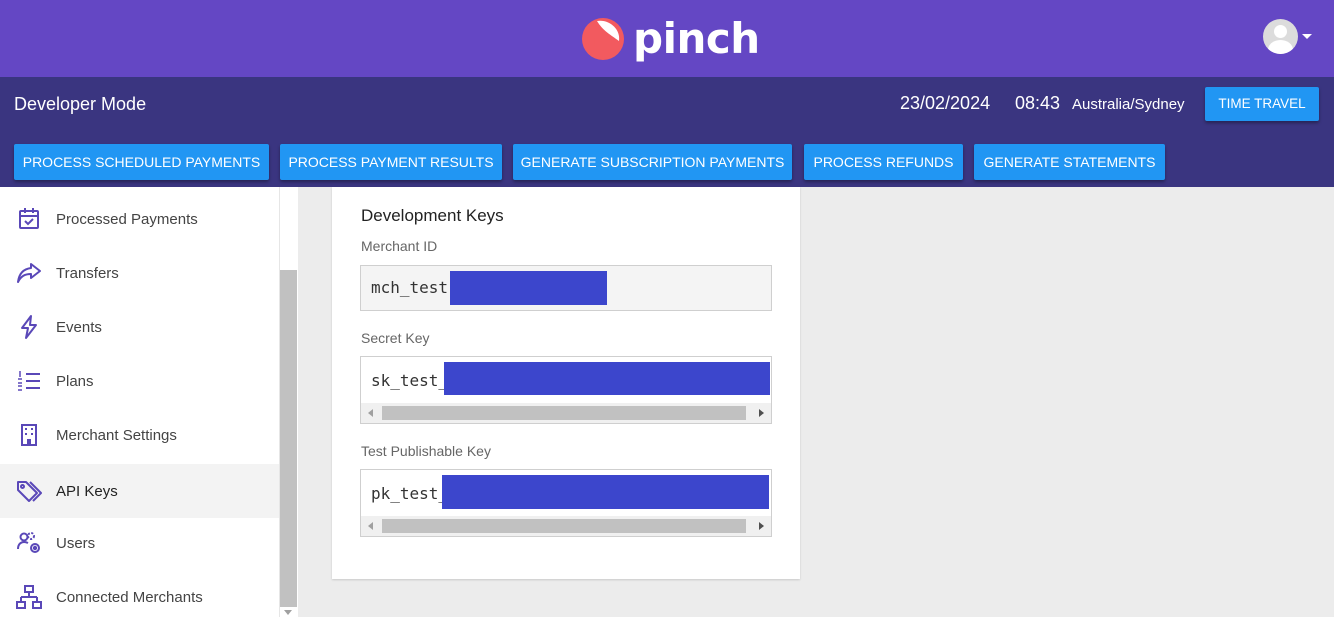 This screenshot has height=617, width=1334. I want to click on sidebar-item-users: Users, so click(139, 543).